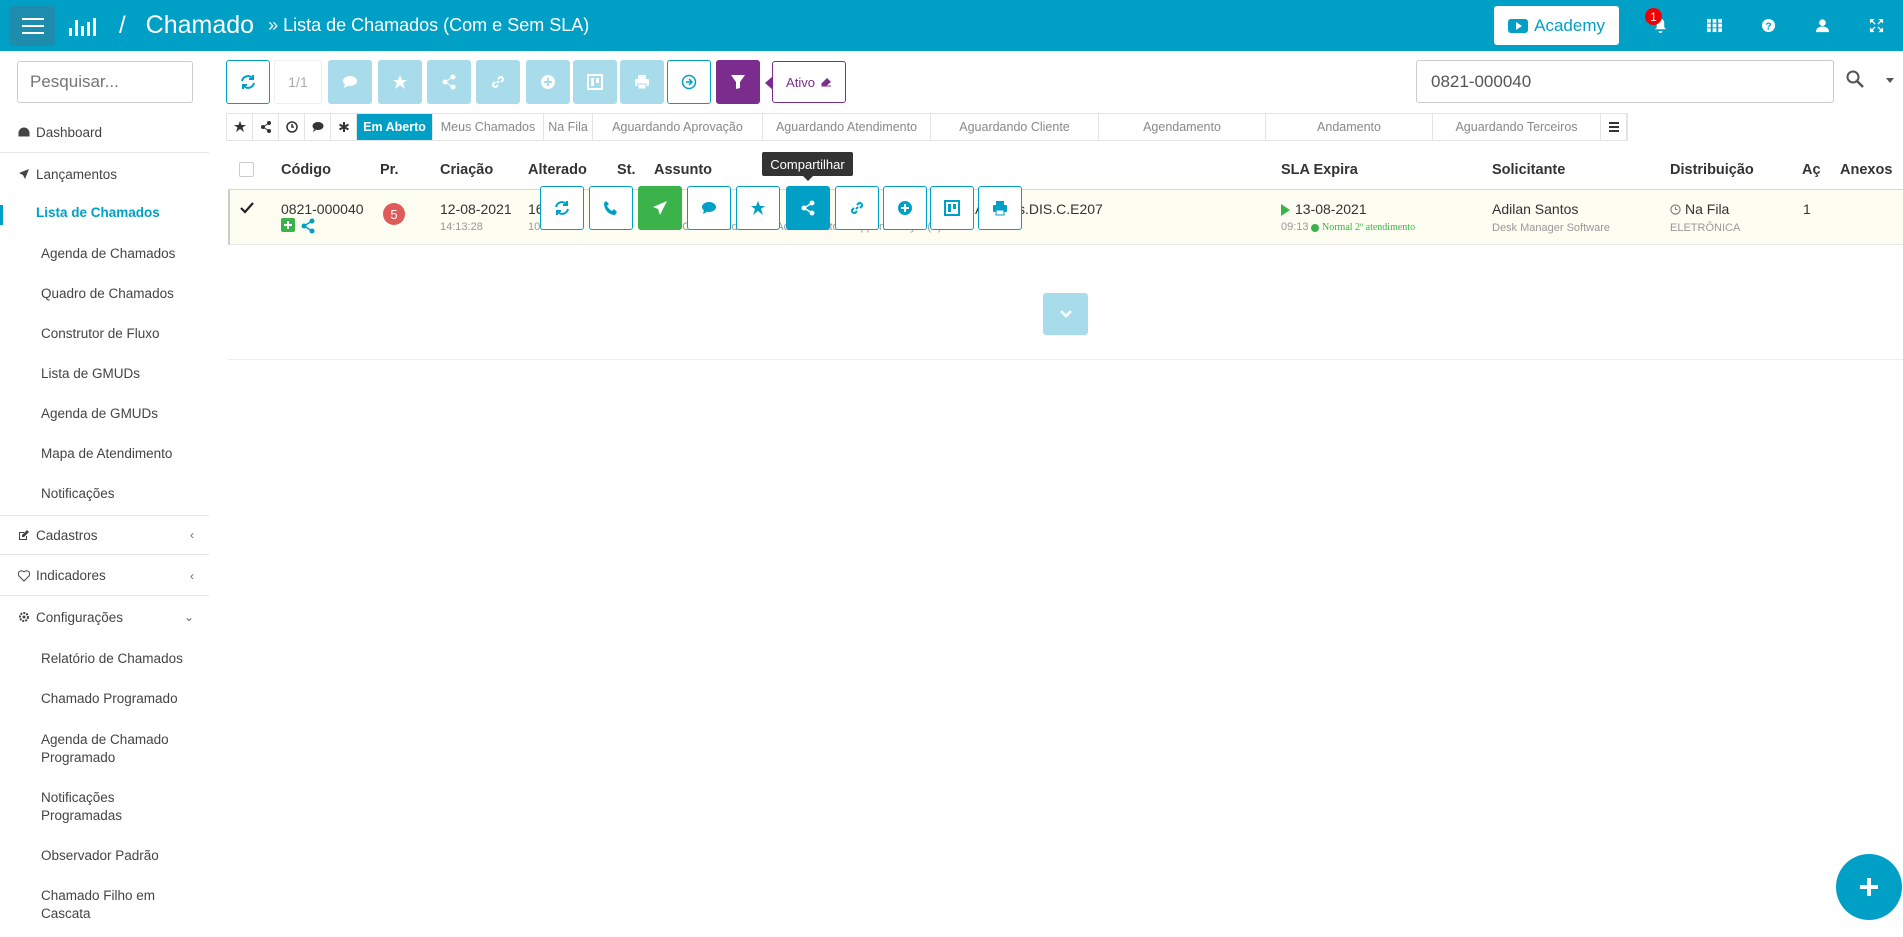  What do you see at coordinates (1855, 79) in the screenshot?
I see `search-icon` at bounding box center [1855, 79].